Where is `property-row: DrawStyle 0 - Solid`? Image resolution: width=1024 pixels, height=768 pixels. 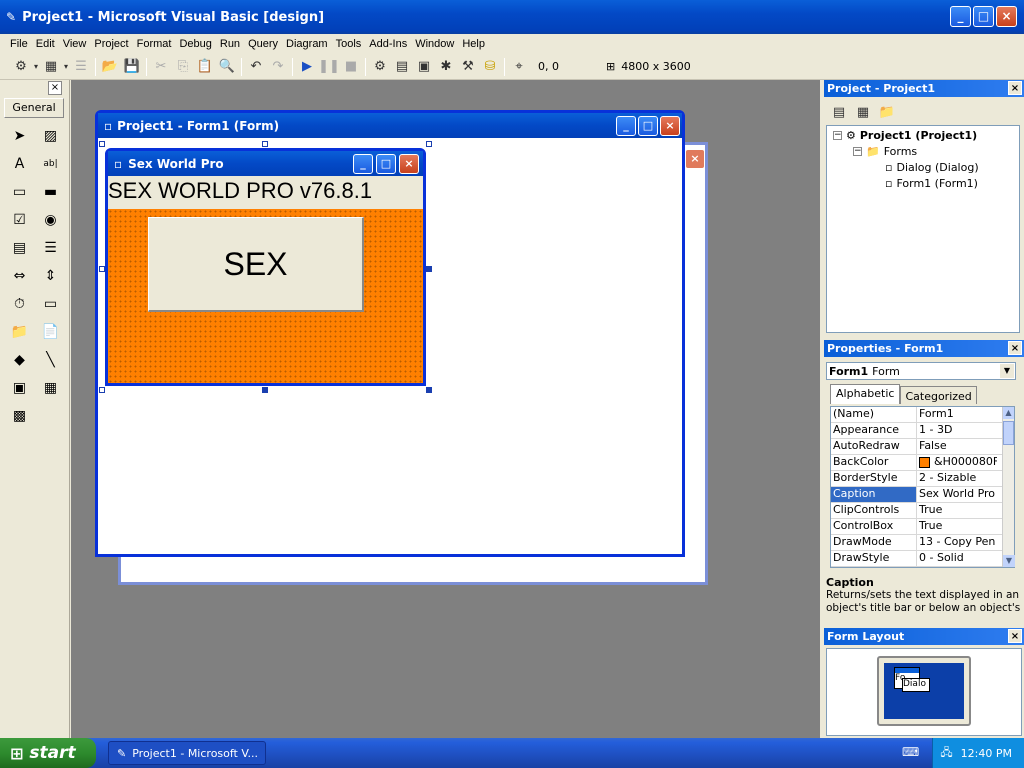 property-row: DrawStyle 0 - Solid is located at coordinates (922, 559).